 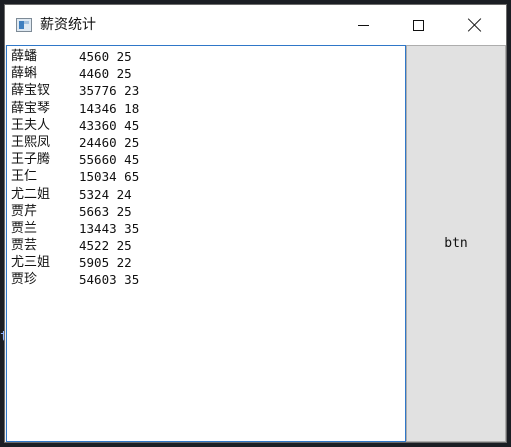 What do you see at coordinates (24, 246) in the screenshot?
I see `record-name: 贾芸` at bounding box center [24, 246].